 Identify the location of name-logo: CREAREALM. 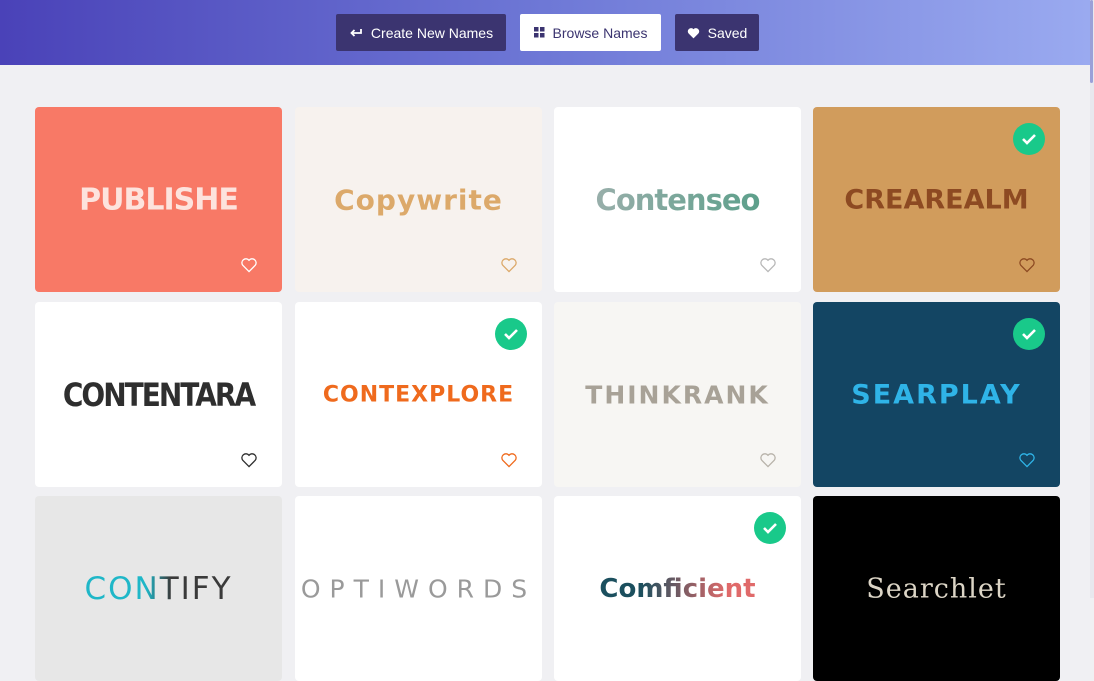
(936, 199).